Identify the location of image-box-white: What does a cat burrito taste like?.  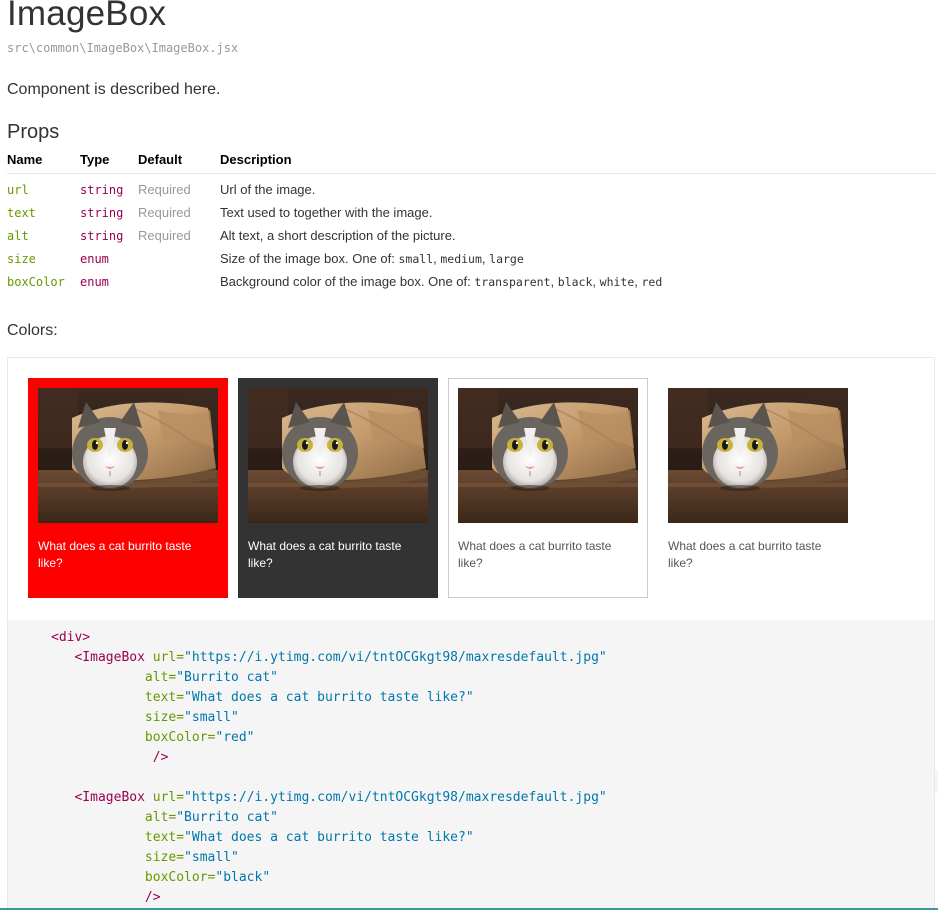
(548, 488).